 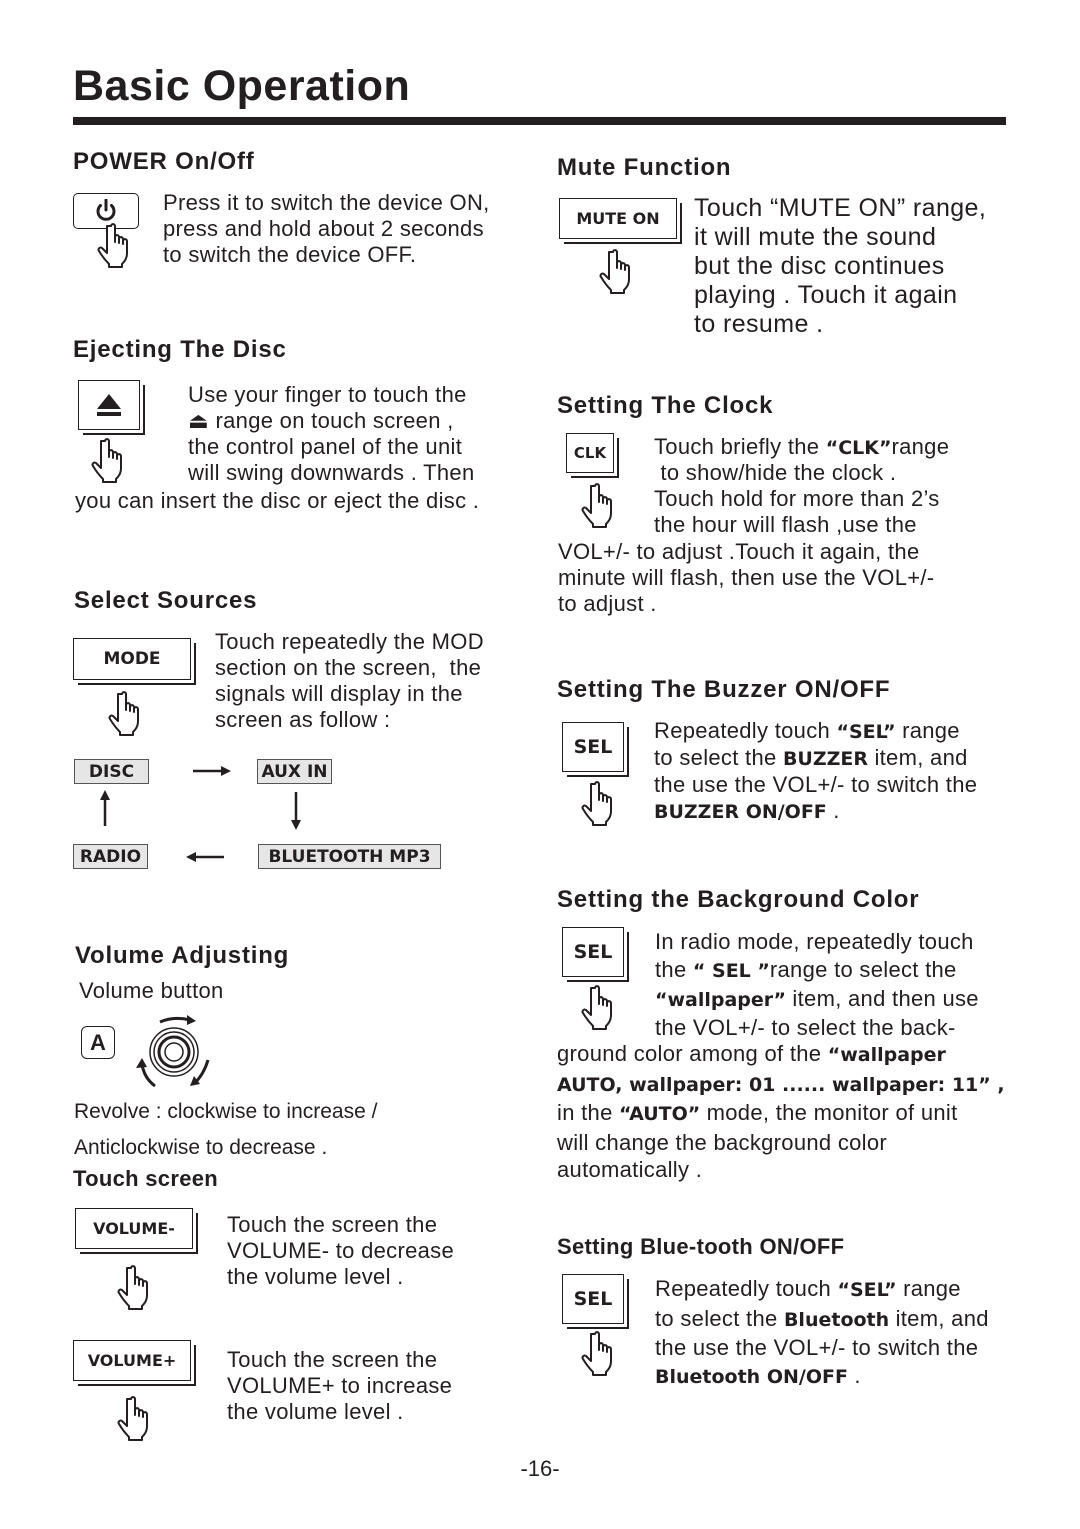 What do you see at coordinates (201, 1147) in the screenshot?
I see `revolve-text-line2: Anticlockwise to decrease .` at bounding box center [201, 1147].